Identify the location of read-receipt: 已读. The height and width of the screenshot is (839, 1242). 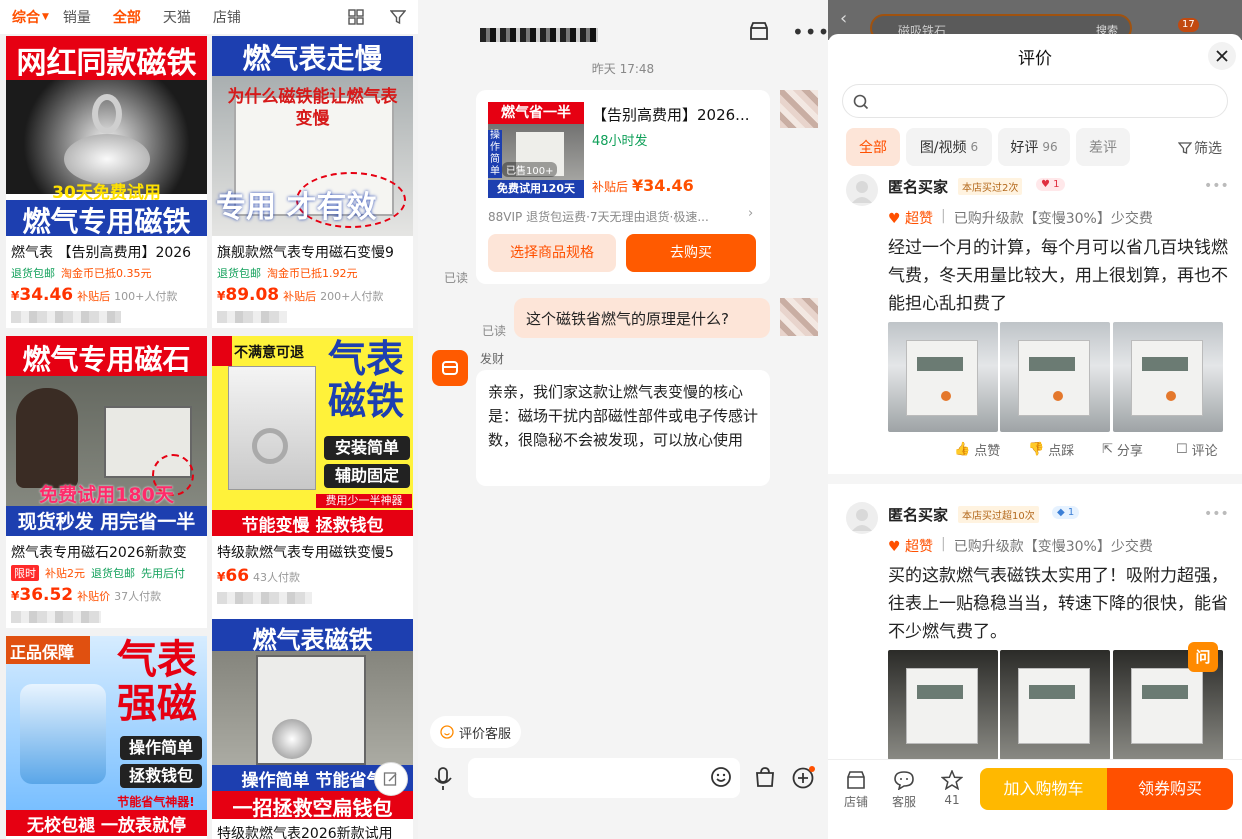
(456, 278).